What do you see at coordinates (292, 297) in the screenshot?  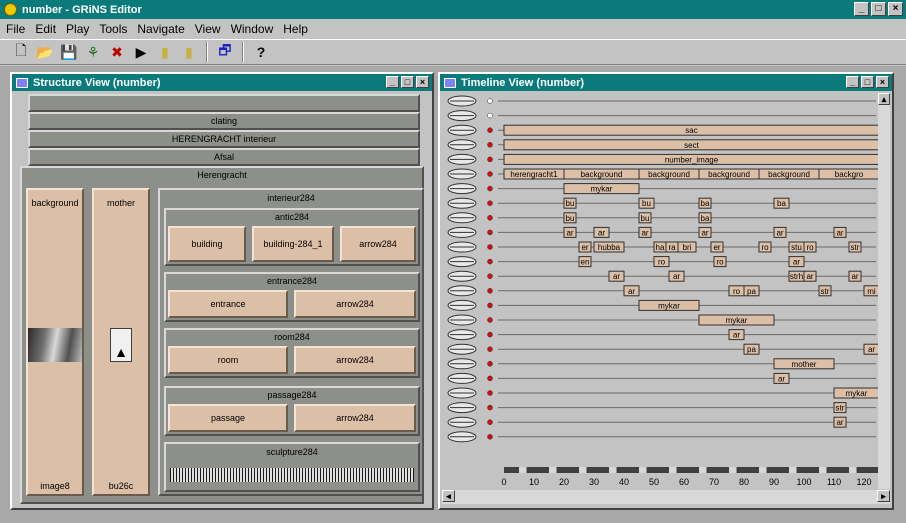 I see `entrance-node: entrance284 entrance arrow284` at bounding box center [292, 297].